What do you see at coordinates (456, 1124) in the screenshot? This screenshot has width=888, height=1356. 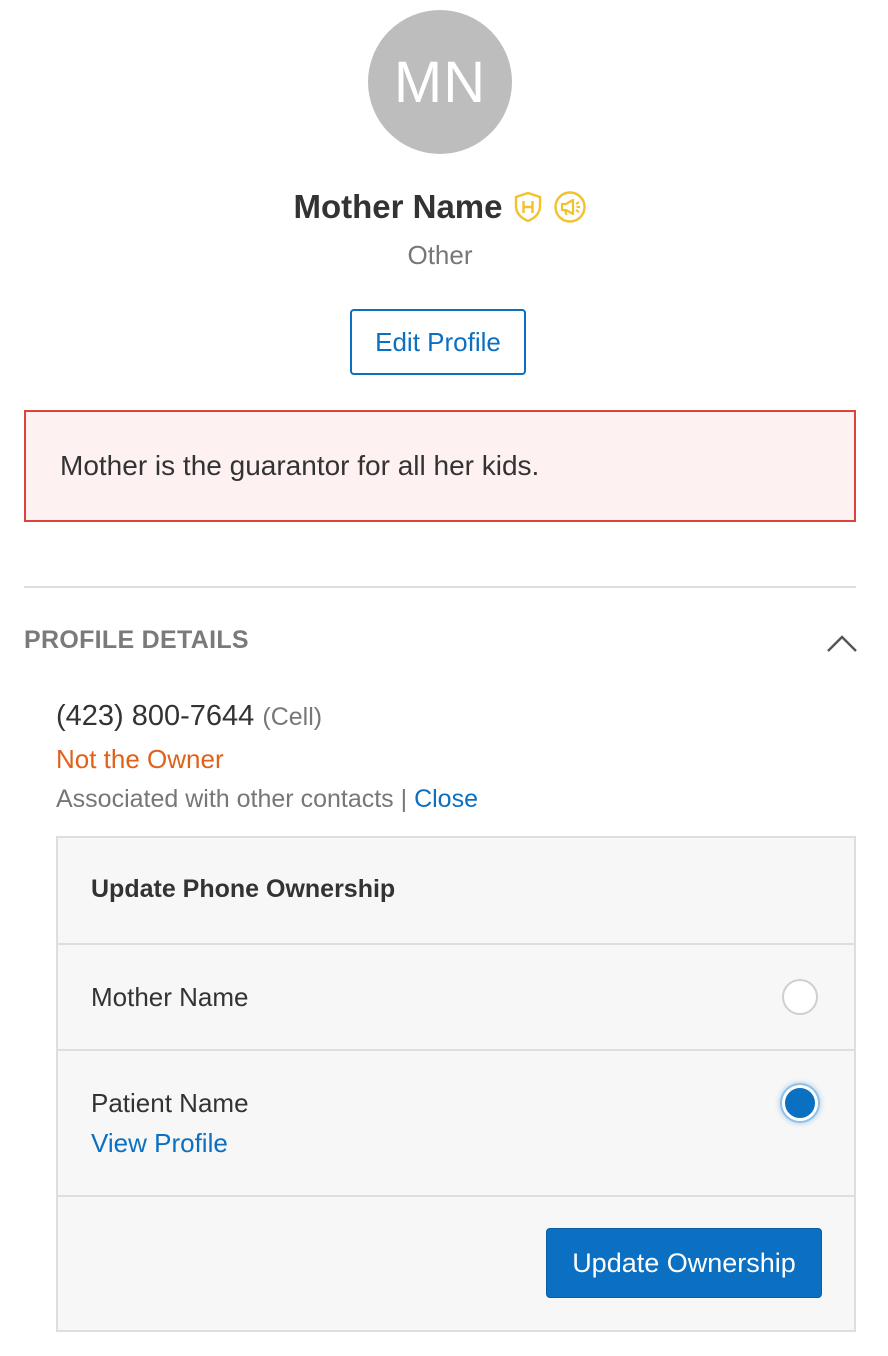 I see `ownership-option: Patient Name View Profile` at bounding box center [456, 1124].